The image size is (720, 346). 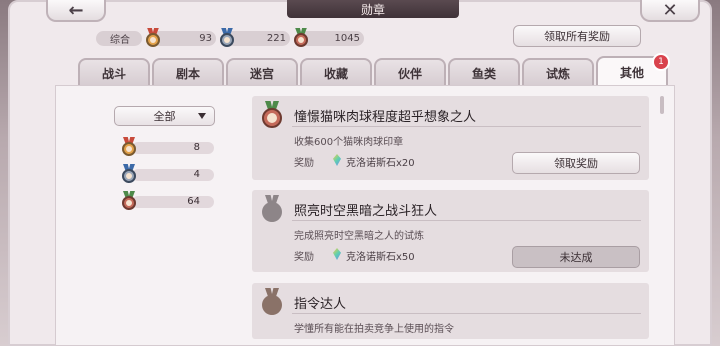 What do you see at coordinates (173, 175) in the screenshot?
I see `silver-filter-count: 4` at bounding box center [173, 175].